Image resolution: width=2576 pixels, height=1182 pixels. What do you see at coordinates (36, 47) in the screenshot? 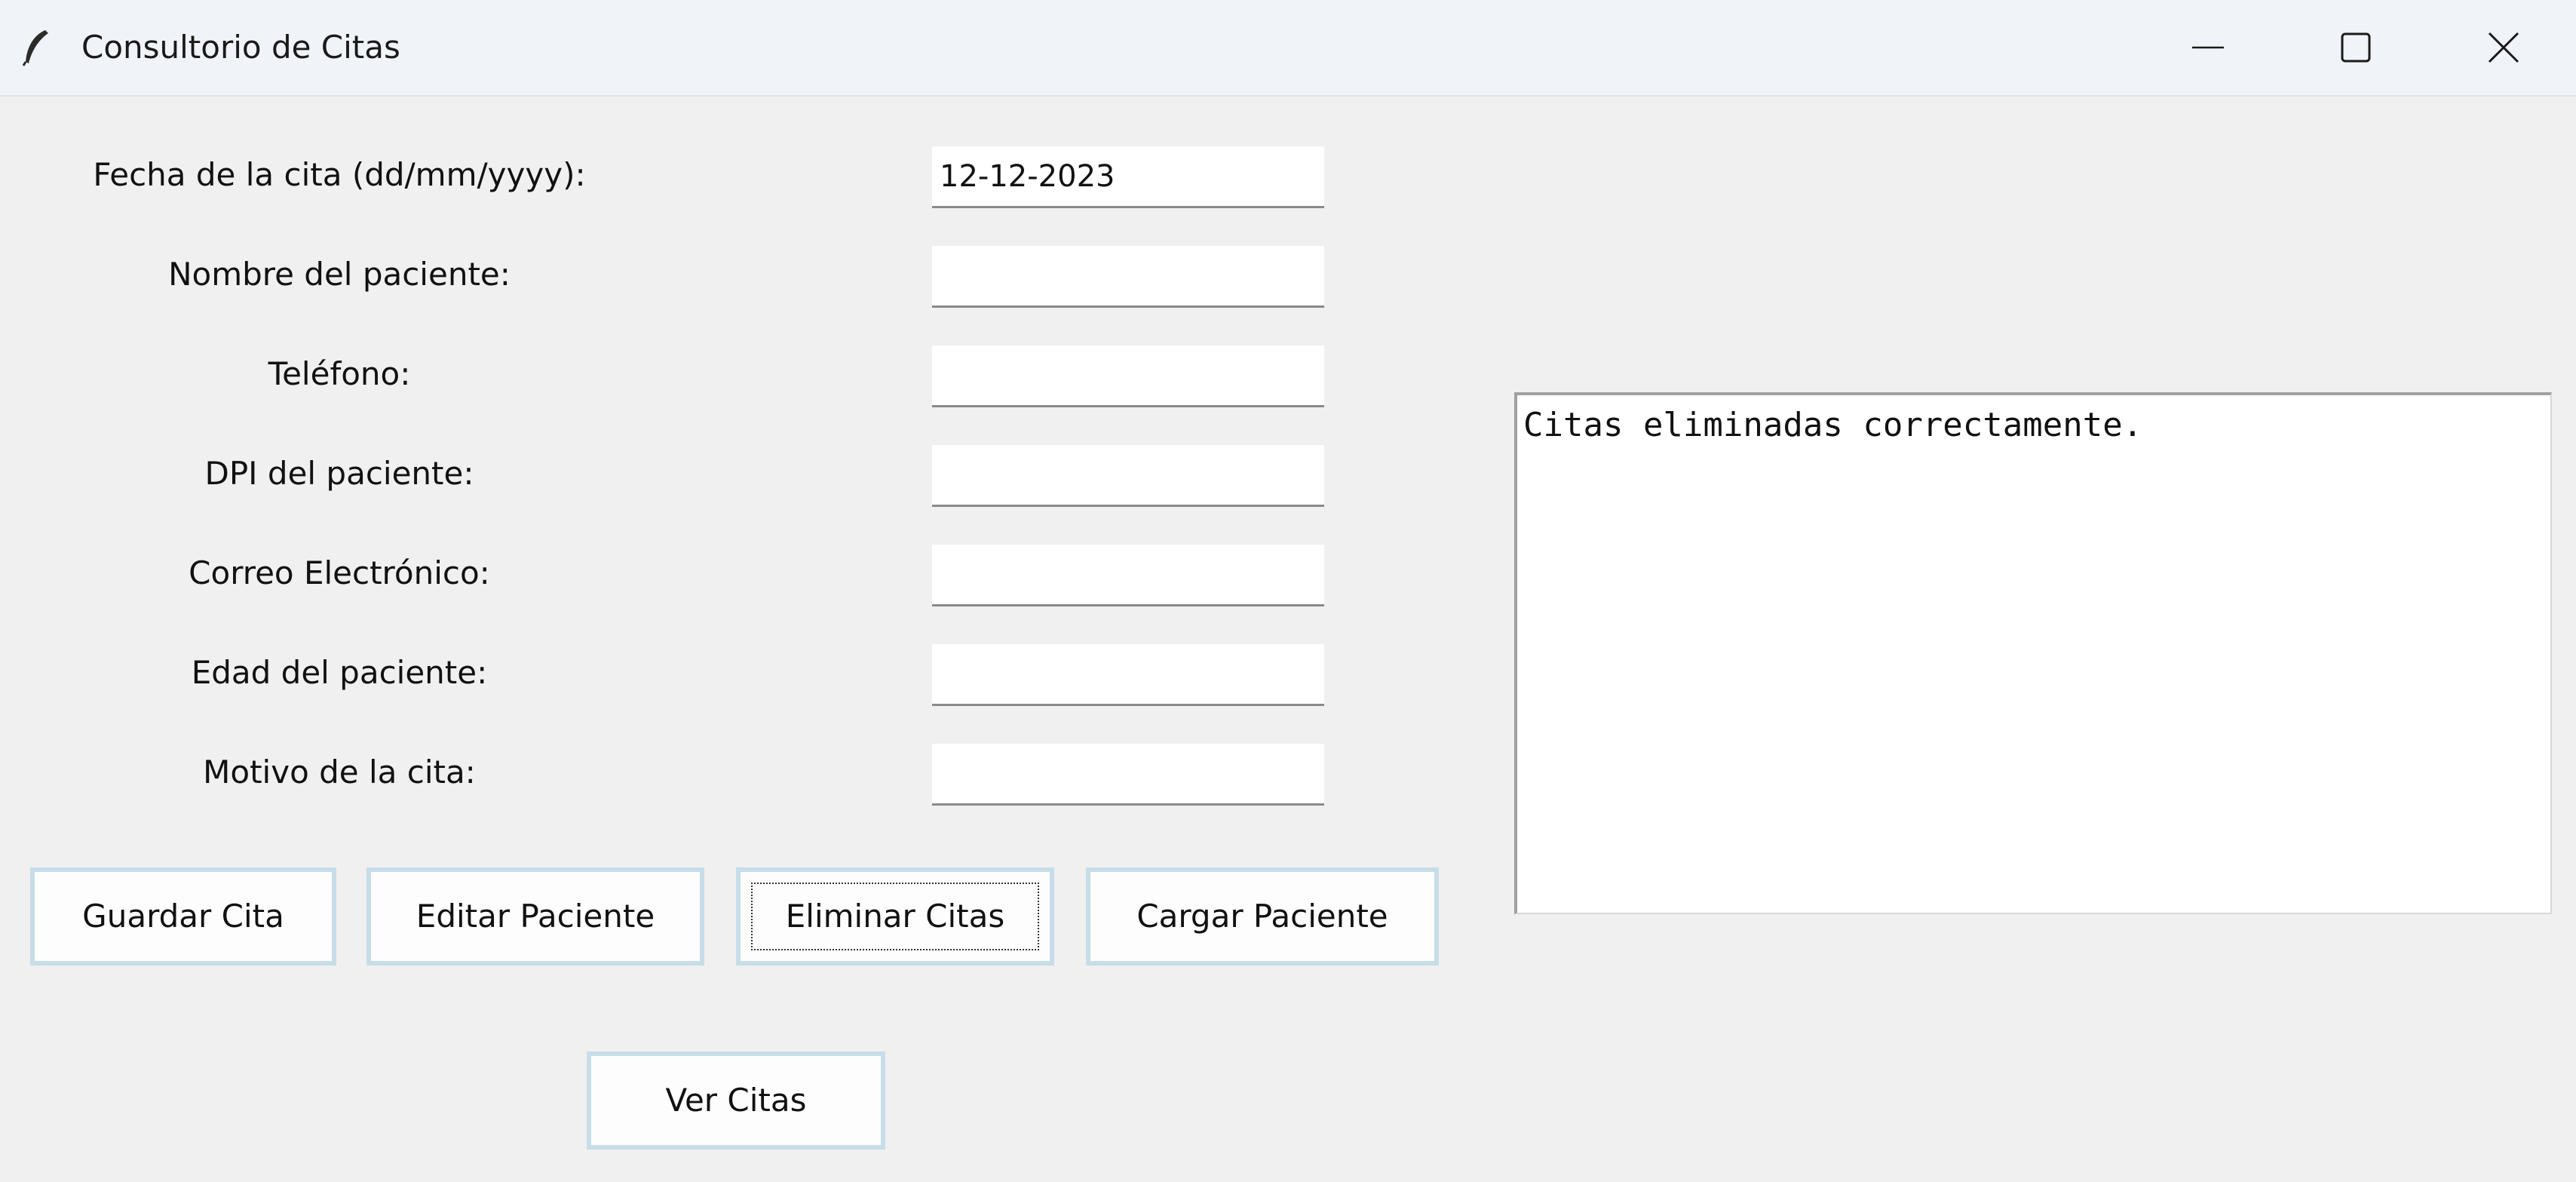
I see `feather-icon` at bounding box center [36, 47].